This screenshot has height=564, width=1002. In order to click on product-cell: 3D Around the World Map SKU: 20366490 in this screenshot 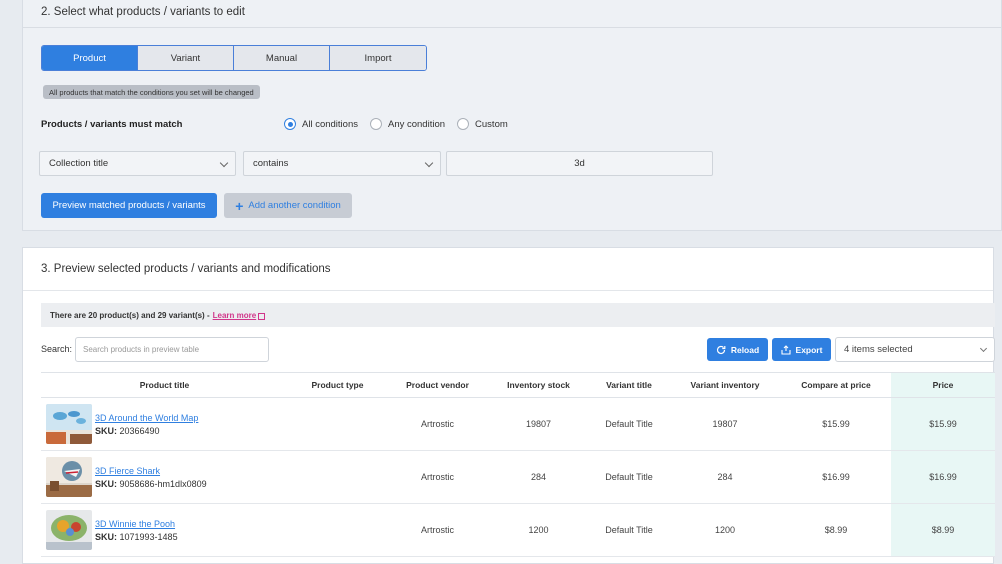, I will do `click(164, 424)`.